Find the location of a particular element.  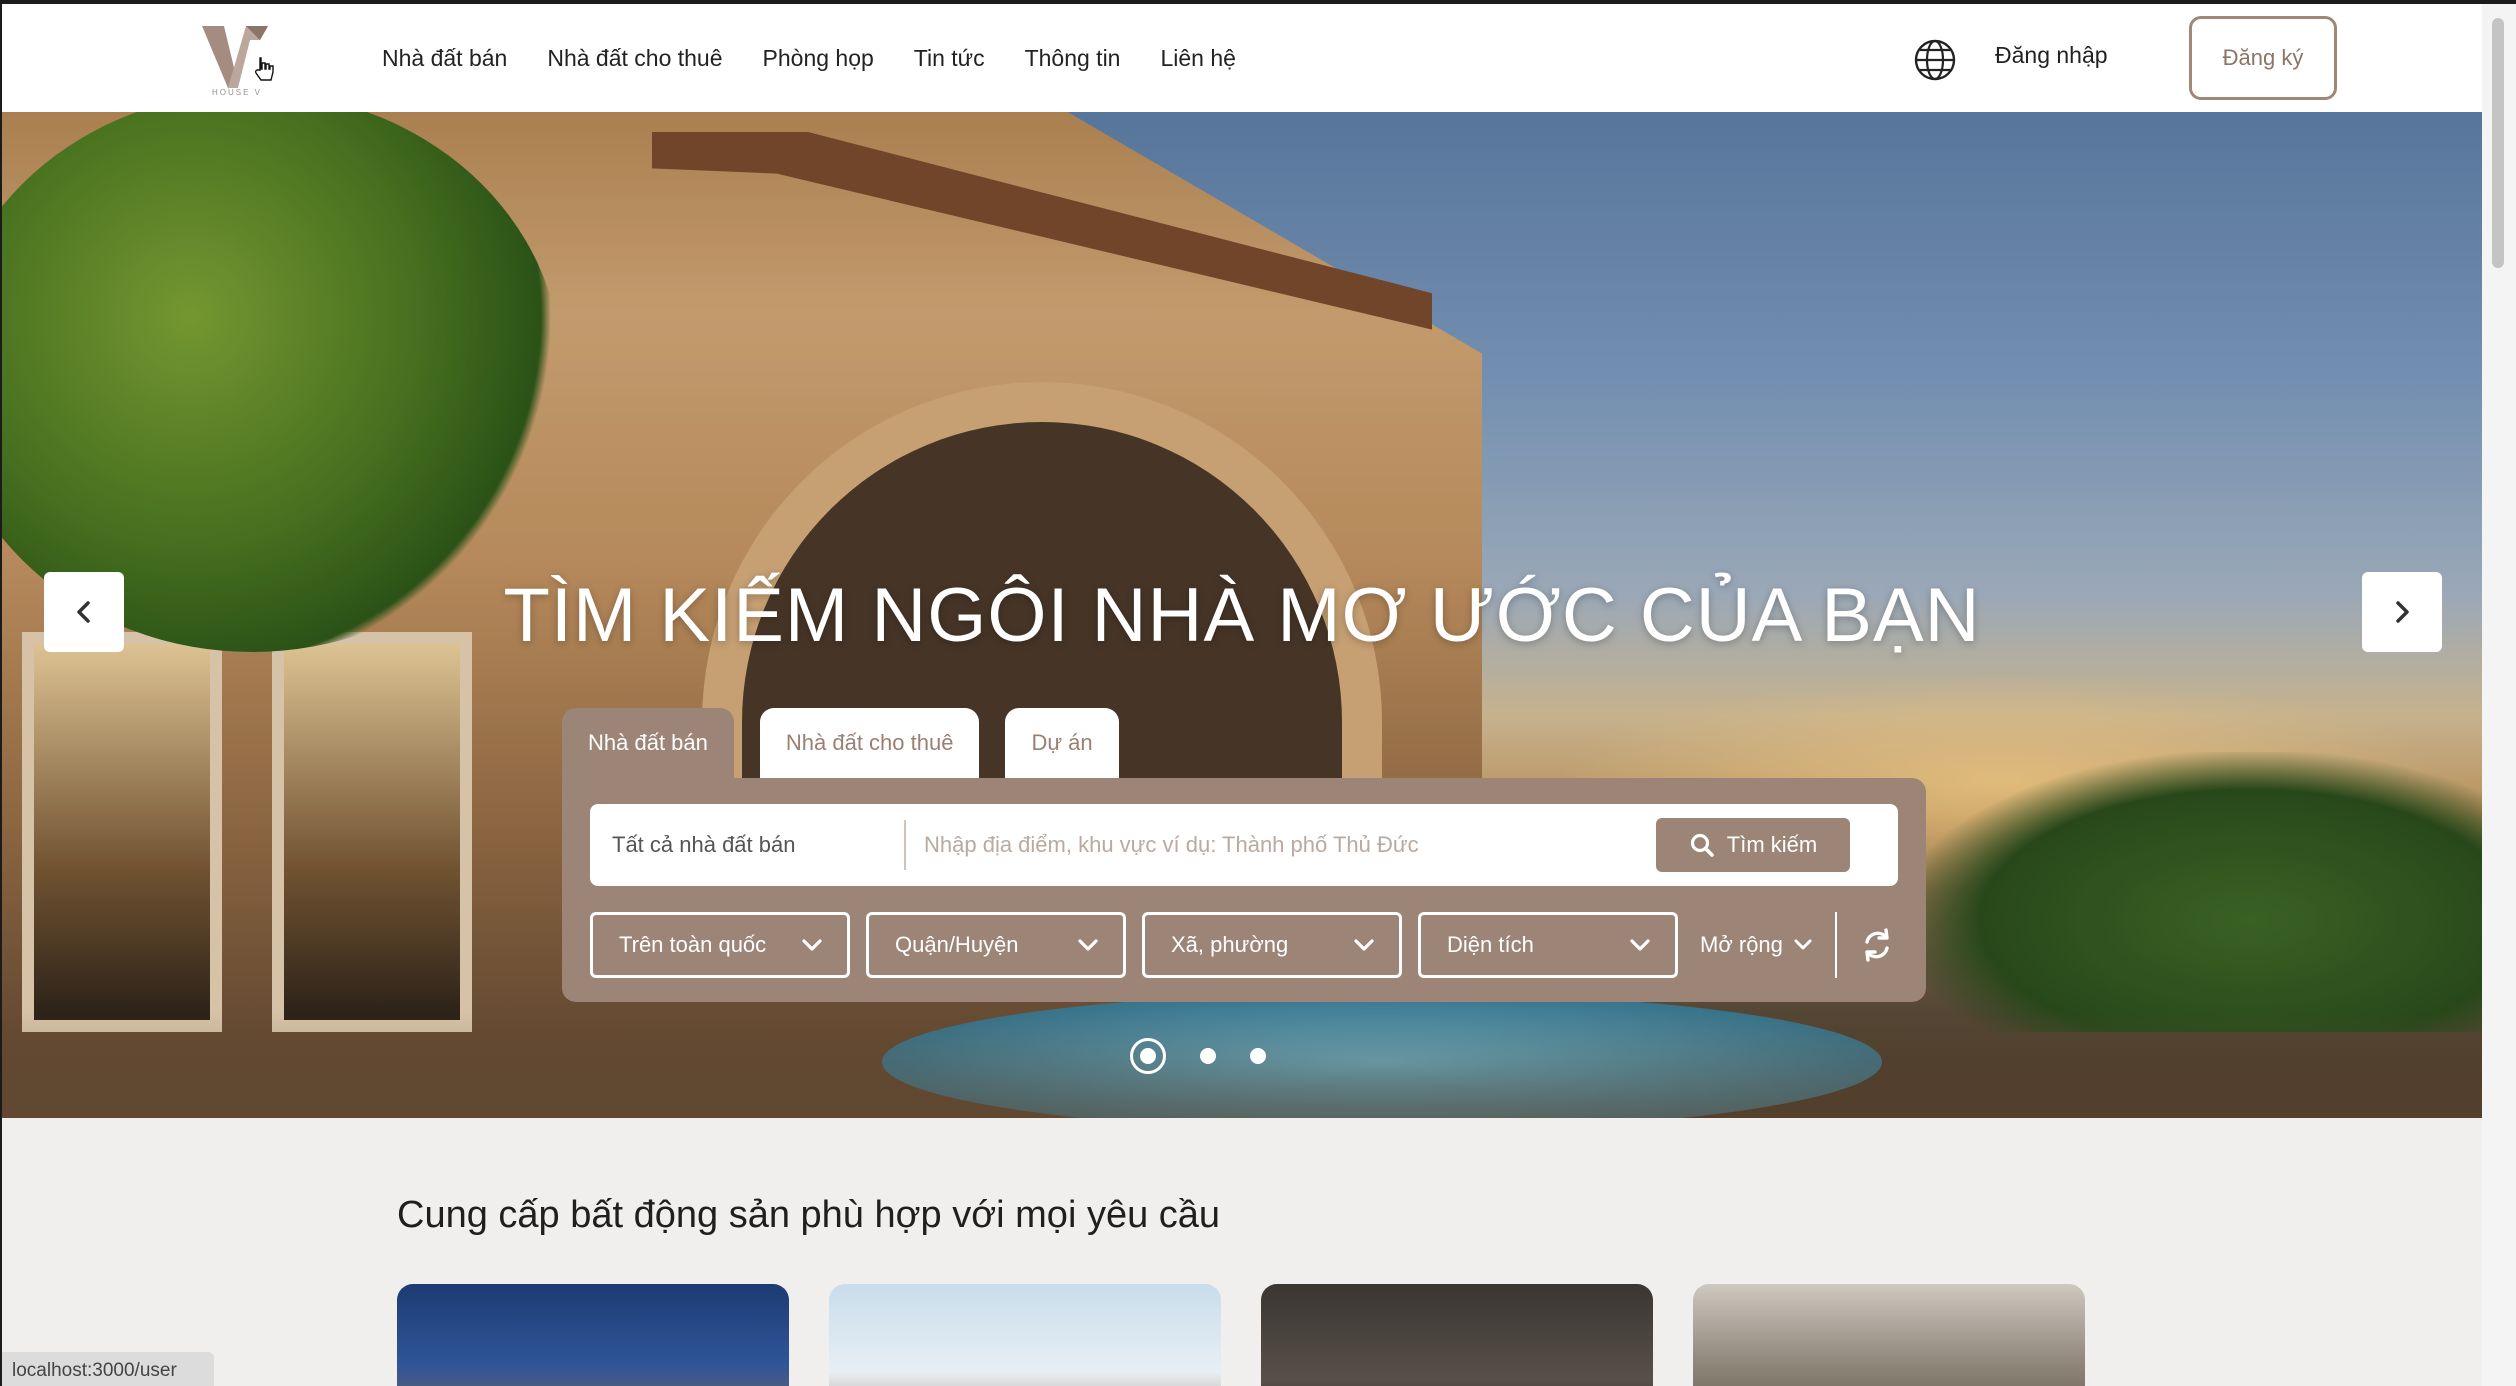

carousel-indicators is located at coordinates (1198, 1056).